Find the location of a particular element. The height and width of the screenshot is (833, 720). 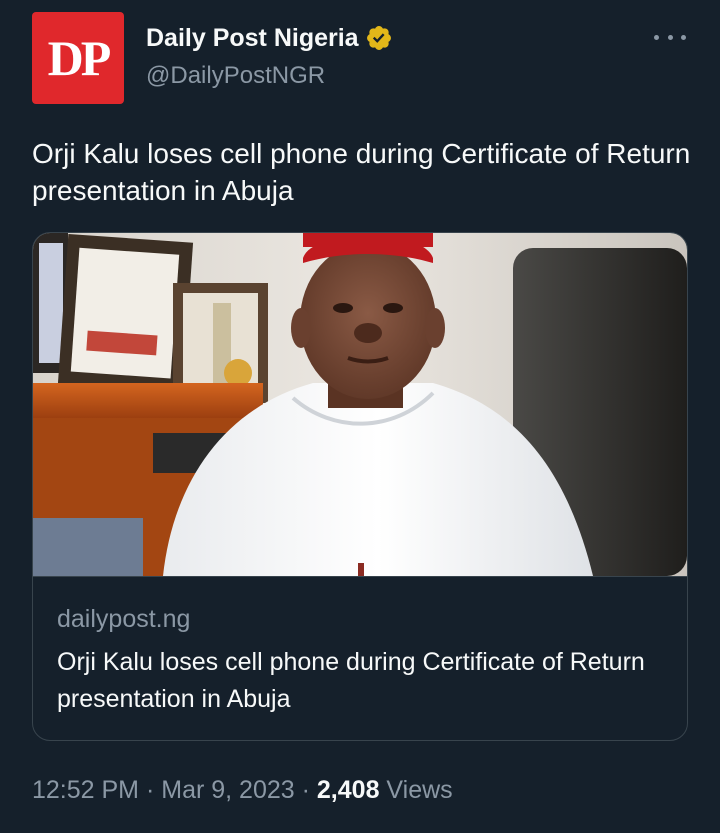

views-label: Views is located at coordinates (419, 790).